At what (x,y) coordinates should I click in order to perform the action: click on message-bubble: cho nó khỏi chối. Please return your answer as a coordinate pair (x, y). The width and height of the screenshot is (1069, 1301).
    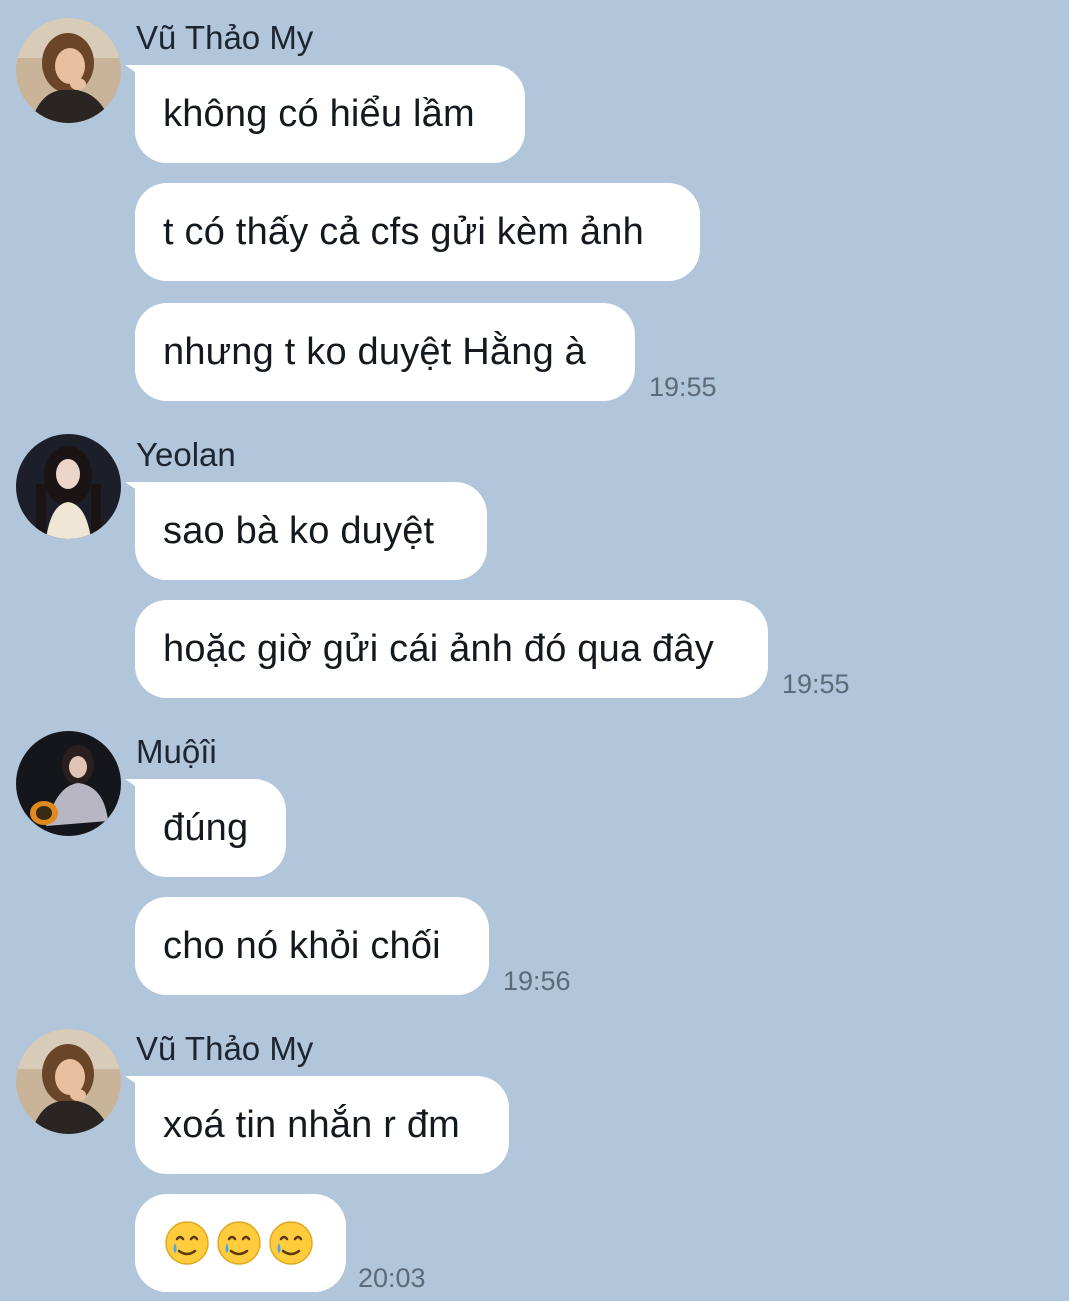
    Looking at the image, I should click on (312, 946).